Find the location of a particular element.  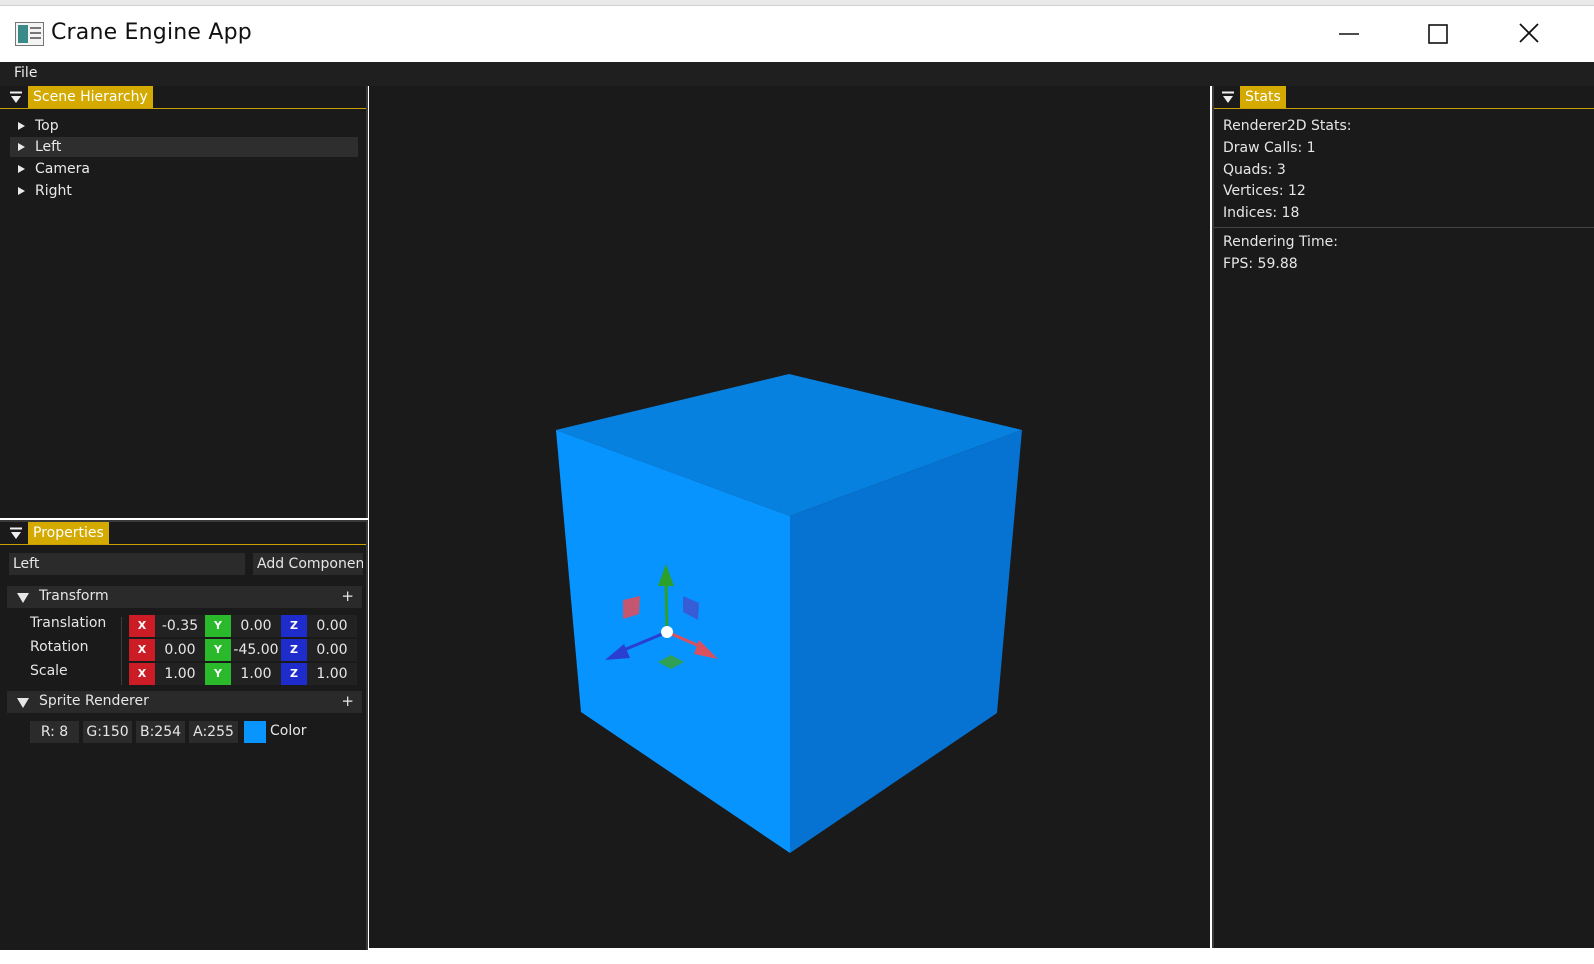

gizmo-y-axis is located at coordinates (666, 607).